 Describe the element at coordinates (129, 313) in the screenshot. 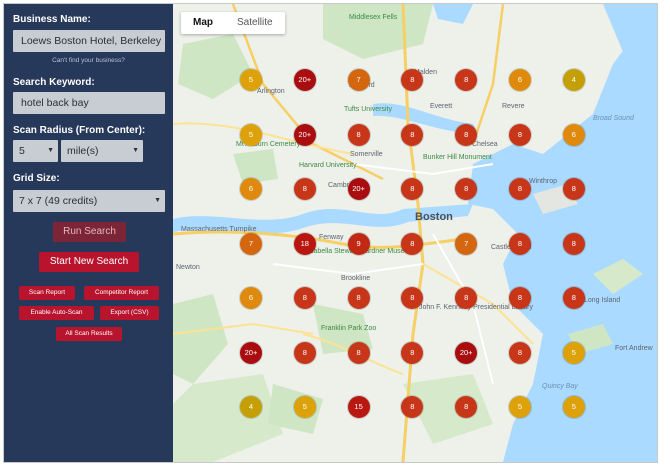

I see `export-csv-button: Export (CSV)` at that location.